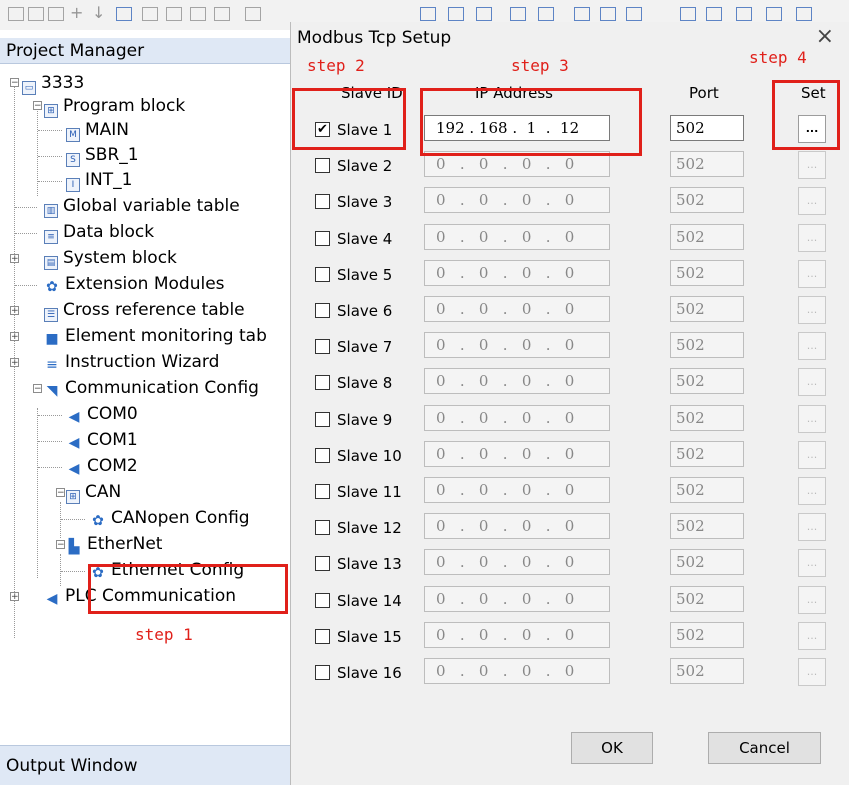 The height and width of the screenshot is (786, 849). I want to click on tree-item-int: I INT_1, so click(99, 180).